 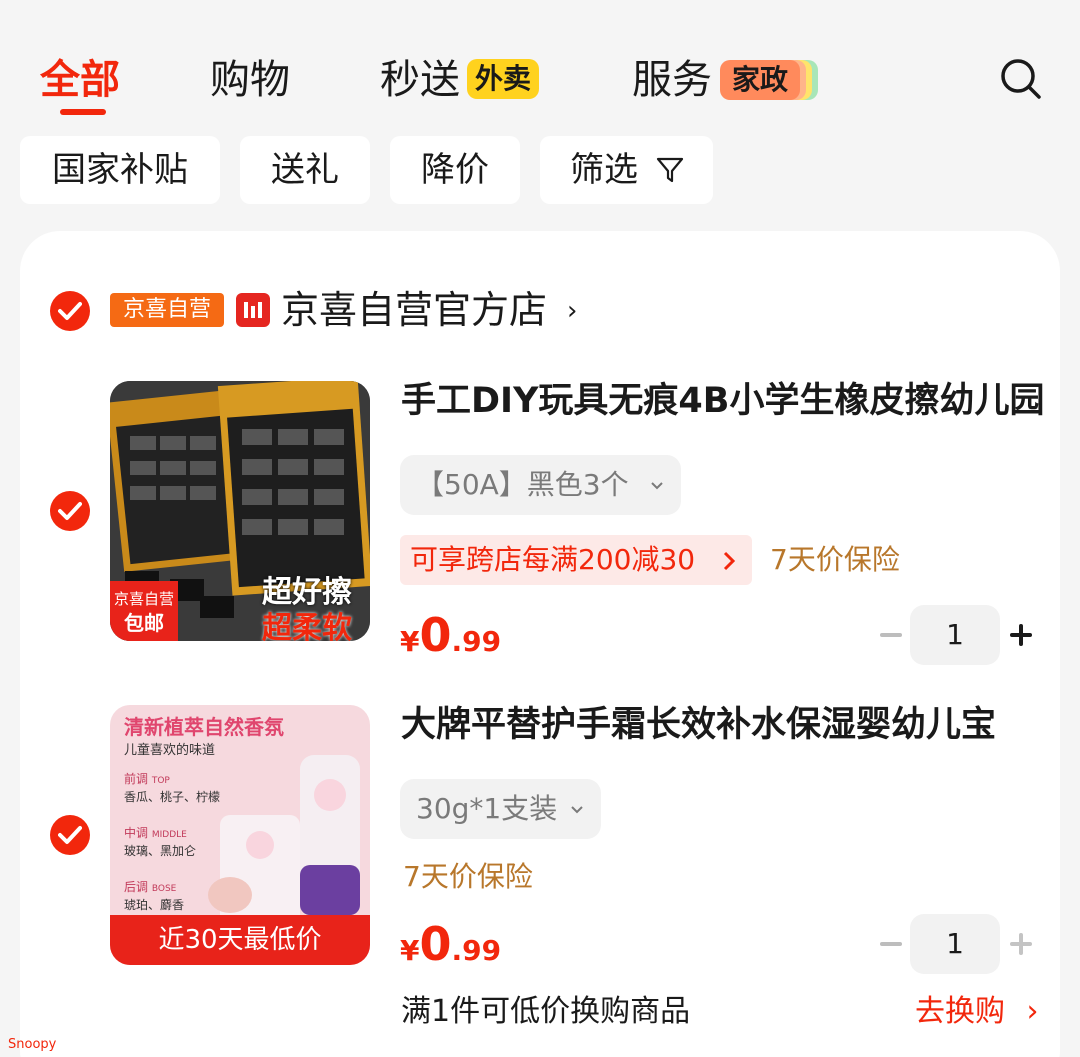 What do you see at coordinates (698, 725) in the screenshot?
I see `product-title: 大牌平替护手霜长效补水保湿婴幼儿宝` at bounding box center [698, 725].